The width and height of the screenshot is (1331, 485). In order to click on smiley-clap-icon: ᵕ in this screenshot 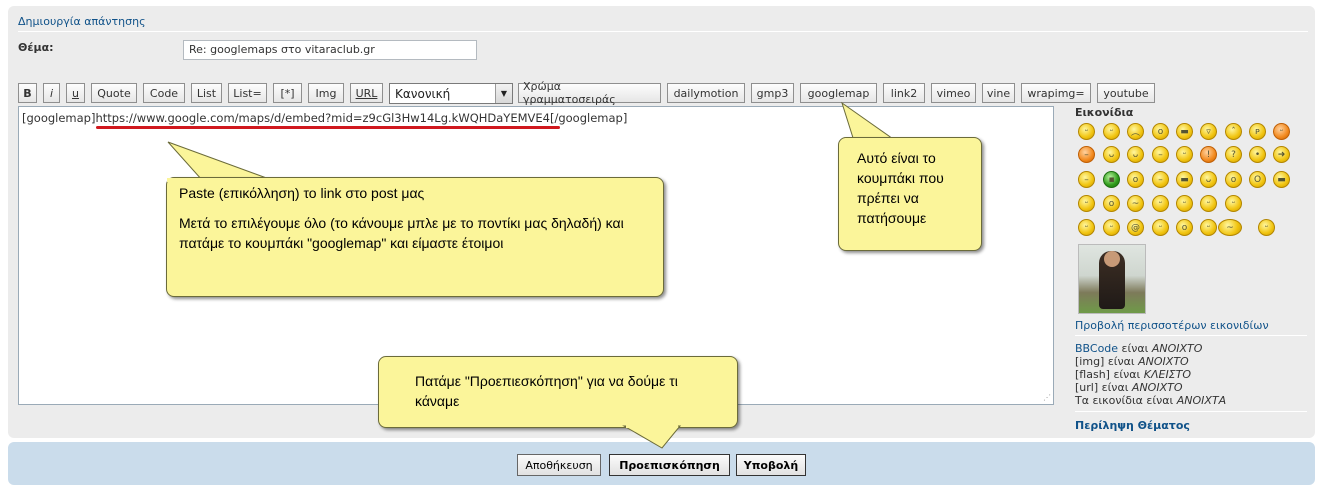, I will do `click(1111, 227)`.